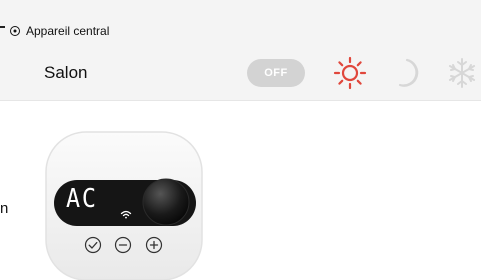  Describe the element at coordinates (350, 73) in the screenshot. I see `sun-icon` at that location.